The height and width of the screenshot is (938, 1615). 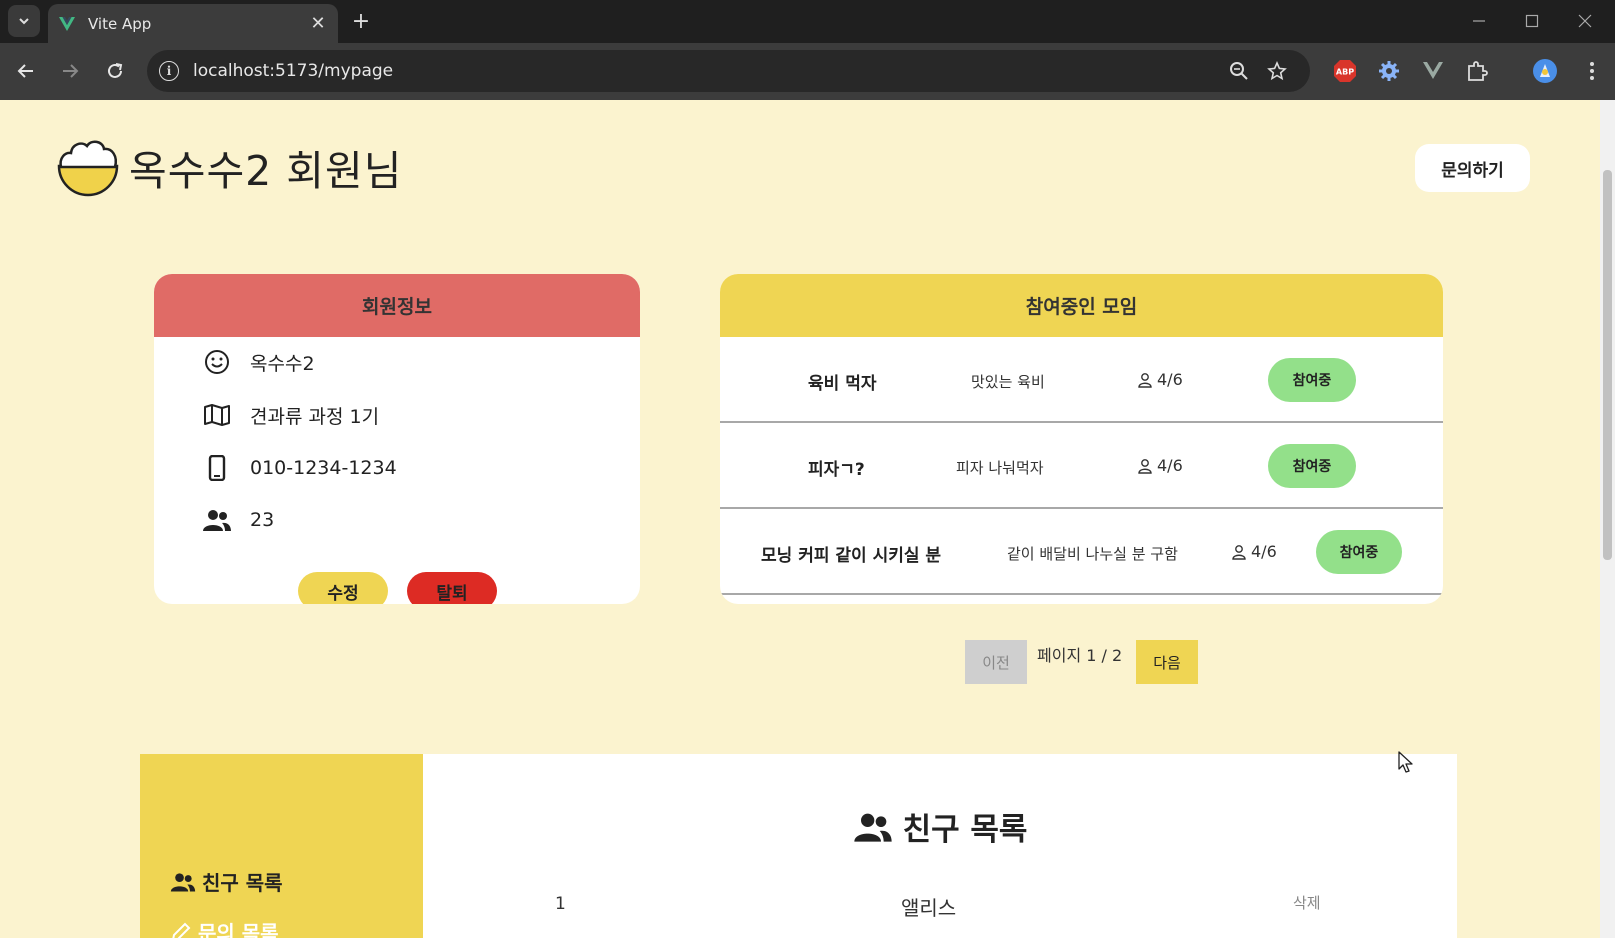 I want to click on side-item-friends: 친구 목록, so click(x=226, y=881).